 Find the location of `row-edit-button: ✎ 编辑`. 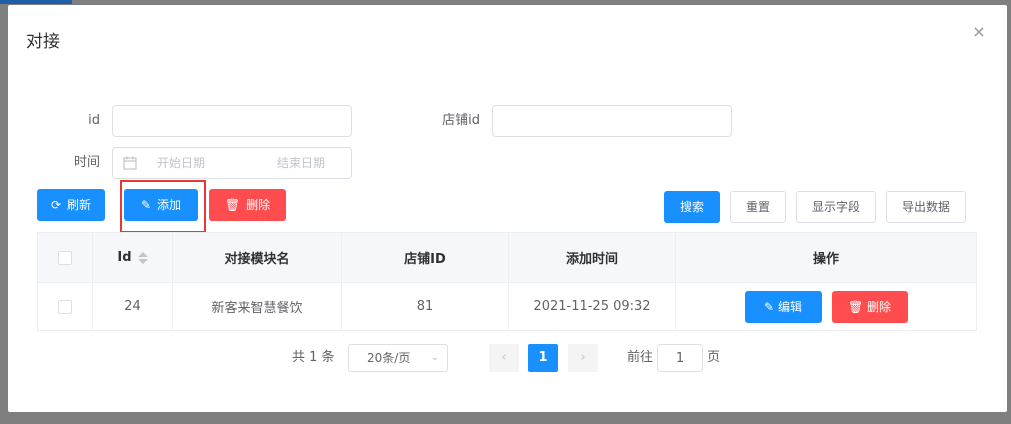

row-edit-button: ✎ 编辑 is located at coordinates (783, 306).